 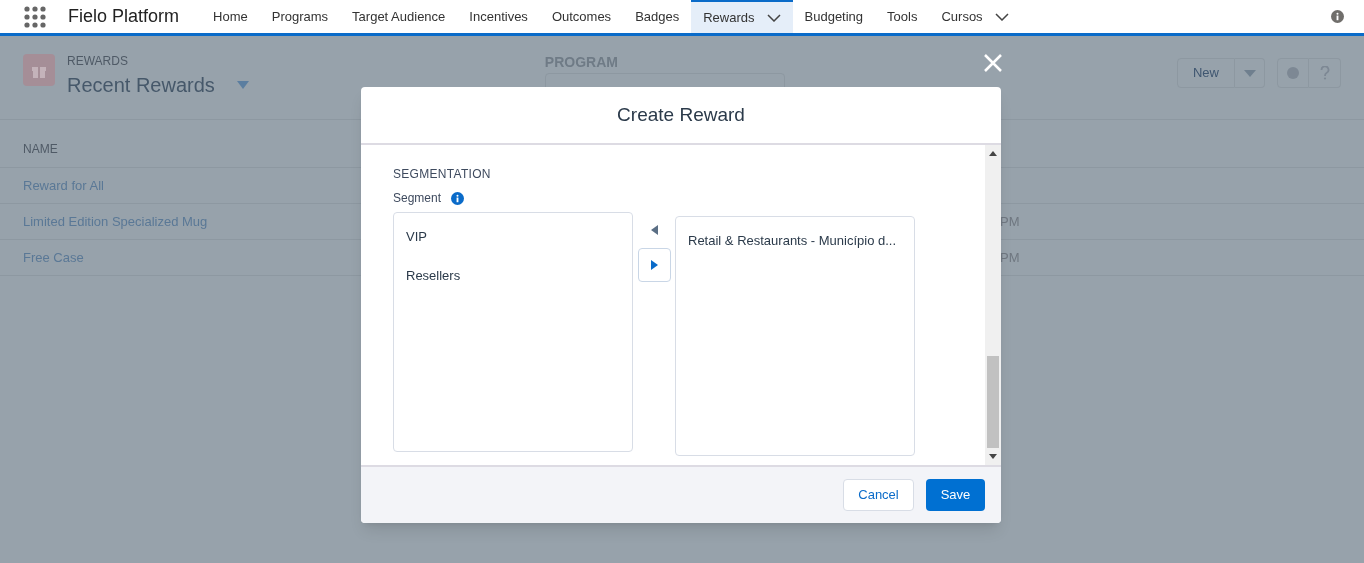 I want to click on move-right-button, so click(x=654, y=265).